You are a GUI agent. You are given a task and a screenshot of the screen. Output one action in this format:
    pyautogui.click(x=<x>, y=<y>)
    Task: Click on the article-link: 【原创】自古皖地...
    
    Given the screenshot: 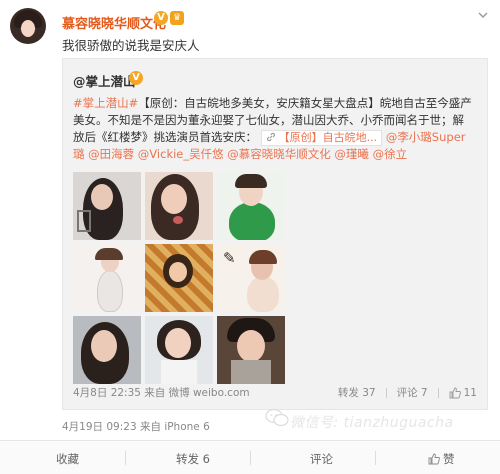 What is the action you would take?
    pyautogui.click(x=321, y=138)
    